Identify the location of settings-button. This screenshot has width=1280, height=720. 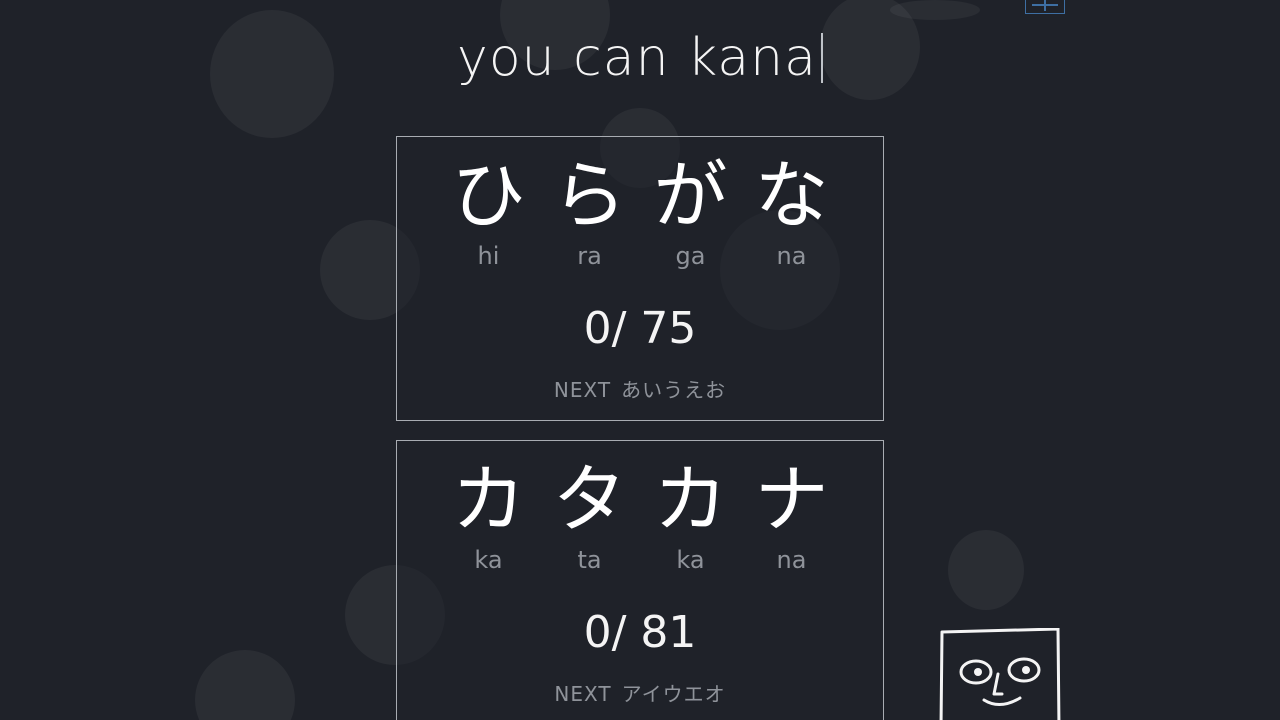
(1045, 7).